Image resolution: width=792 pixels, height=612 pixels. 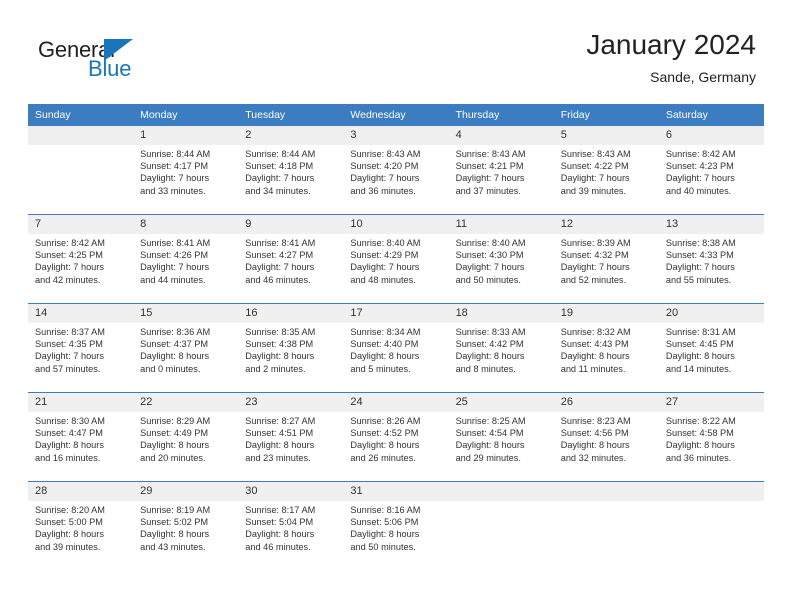 What do you see at coordinates (68, 279) in the screenshot?
I see `daylight-text-line2: and 42 minutes.` at bounding box center [68, 279].